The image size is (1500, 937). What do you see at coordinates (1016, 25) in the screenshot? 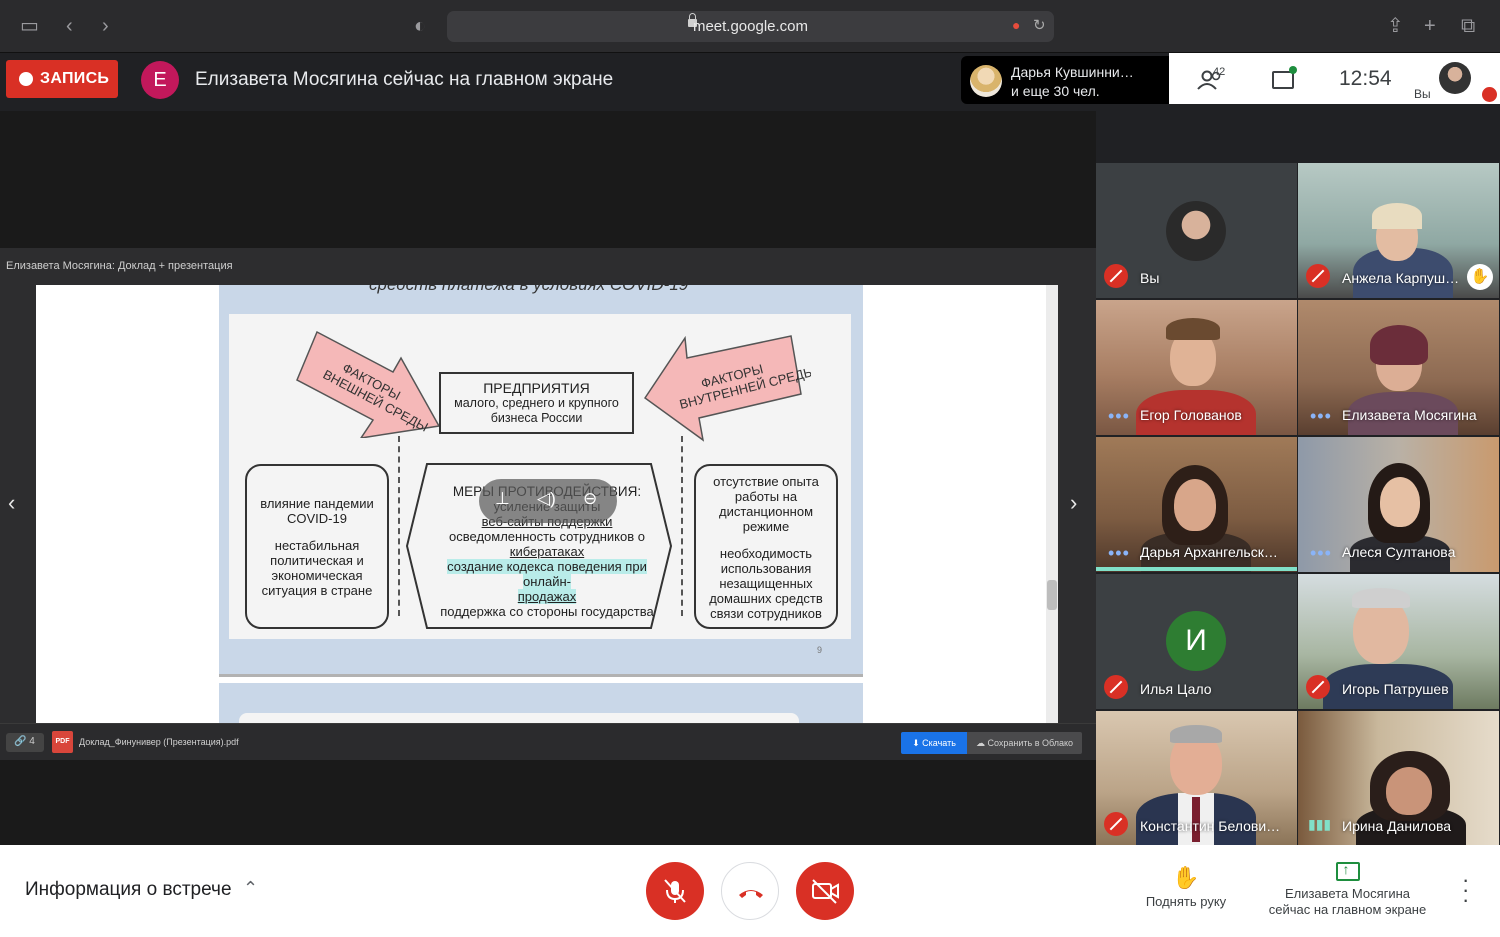
I see `mic-recording-icon: ●` at bounding box center [1016, 25].